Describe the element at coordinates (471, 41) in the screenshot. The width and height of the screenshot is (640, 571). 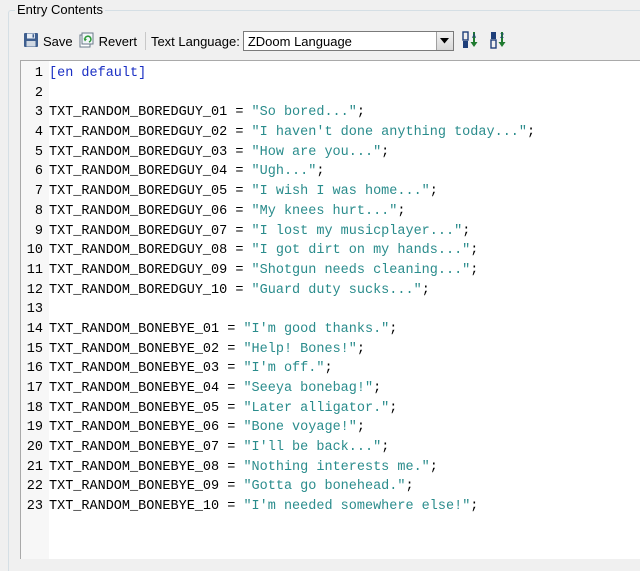
I see `sort-ascending-button: A` at that location.